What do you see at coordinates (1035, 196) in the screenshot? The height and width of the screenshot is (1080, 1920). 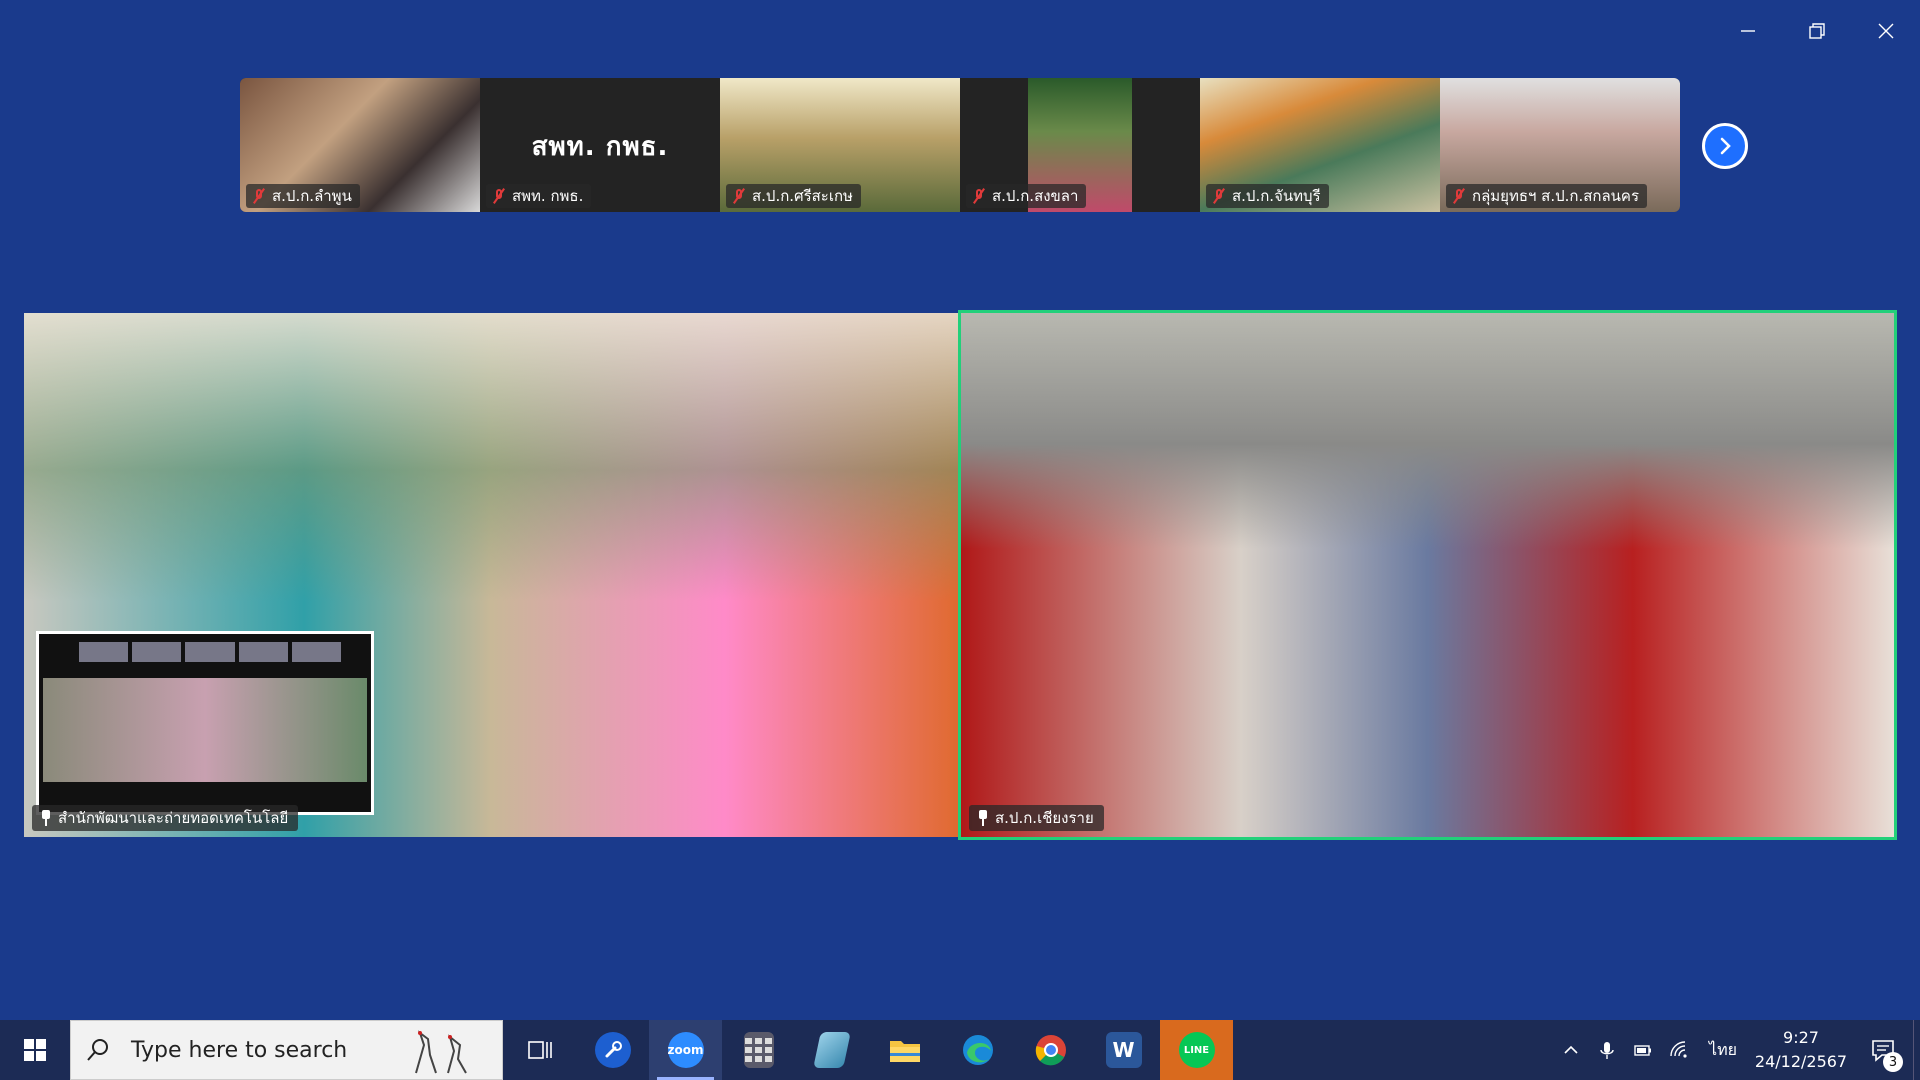 I see `participant-name: ส.ป.ก.สงขลา` at bounding box center [1035, 196].